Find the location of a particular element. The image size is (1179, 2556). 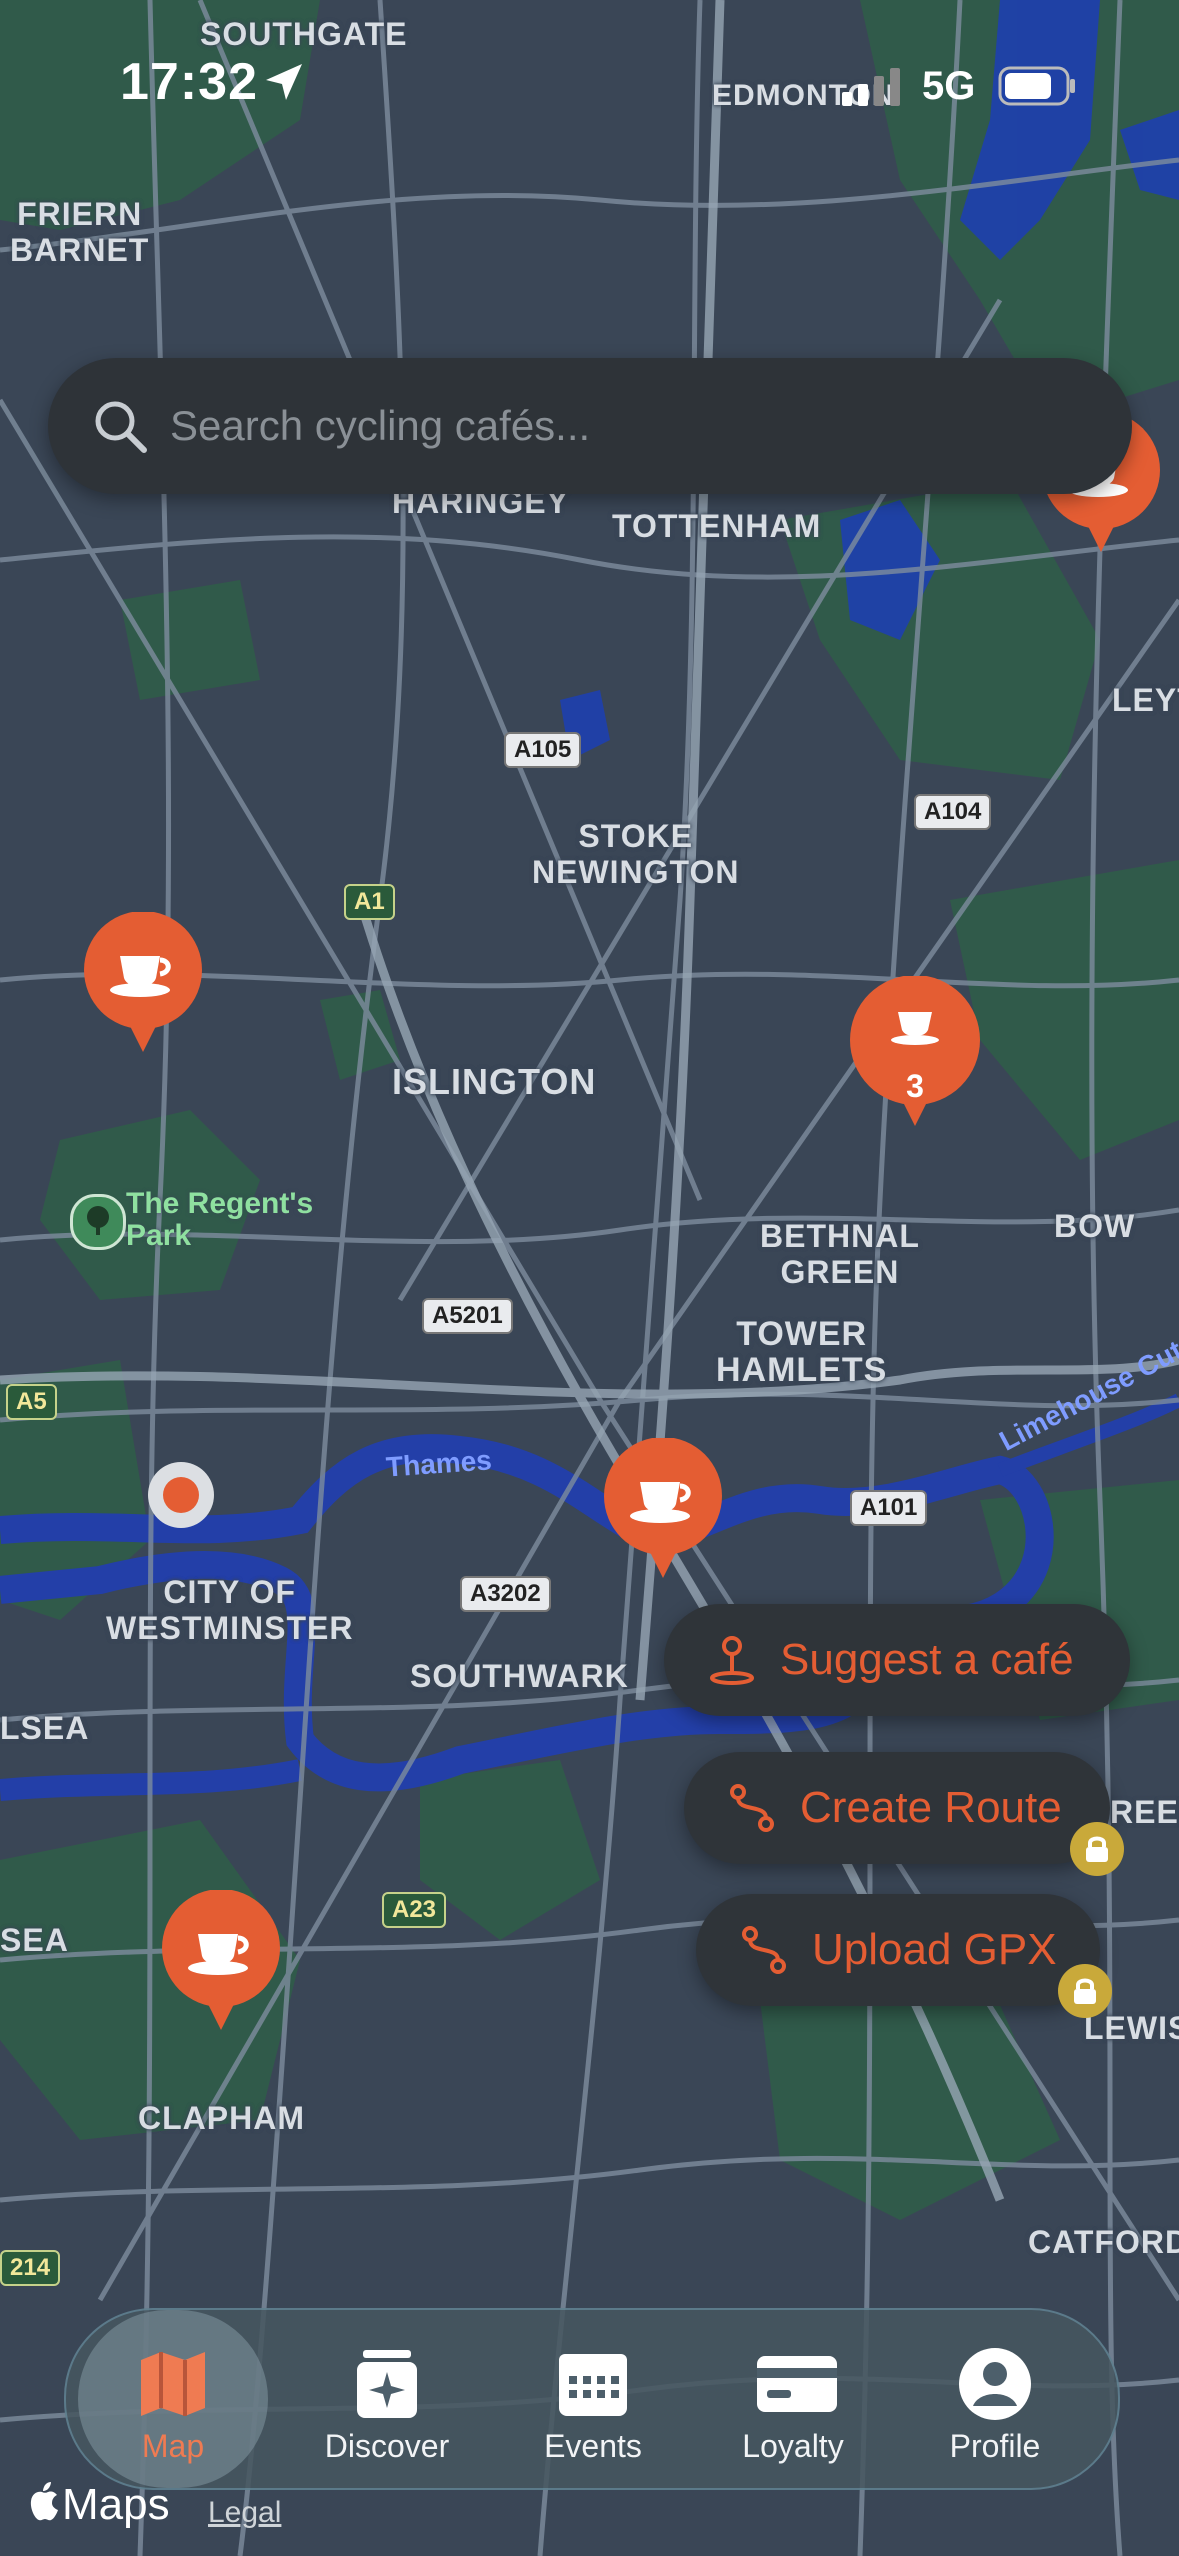

status-bar: 17:32 5G is located at coordinates (589, 75).